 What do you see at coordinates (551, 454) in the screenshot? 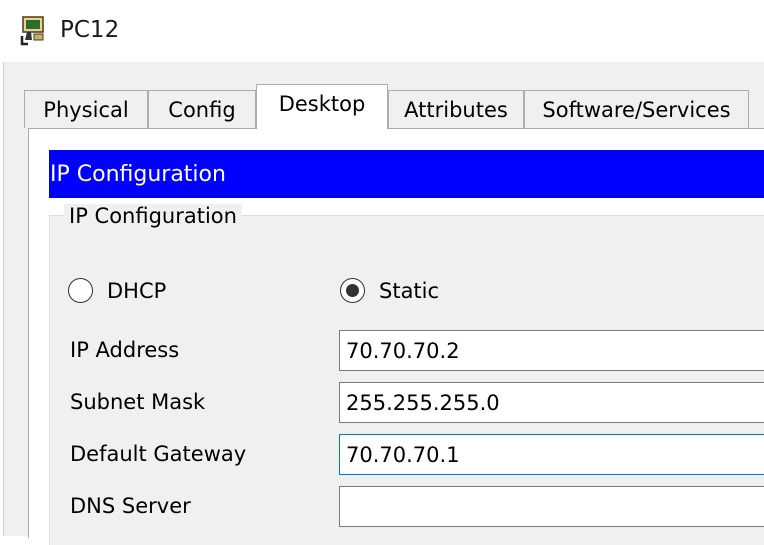
I see `default-gateway-input` at bounding box center [551, 454].